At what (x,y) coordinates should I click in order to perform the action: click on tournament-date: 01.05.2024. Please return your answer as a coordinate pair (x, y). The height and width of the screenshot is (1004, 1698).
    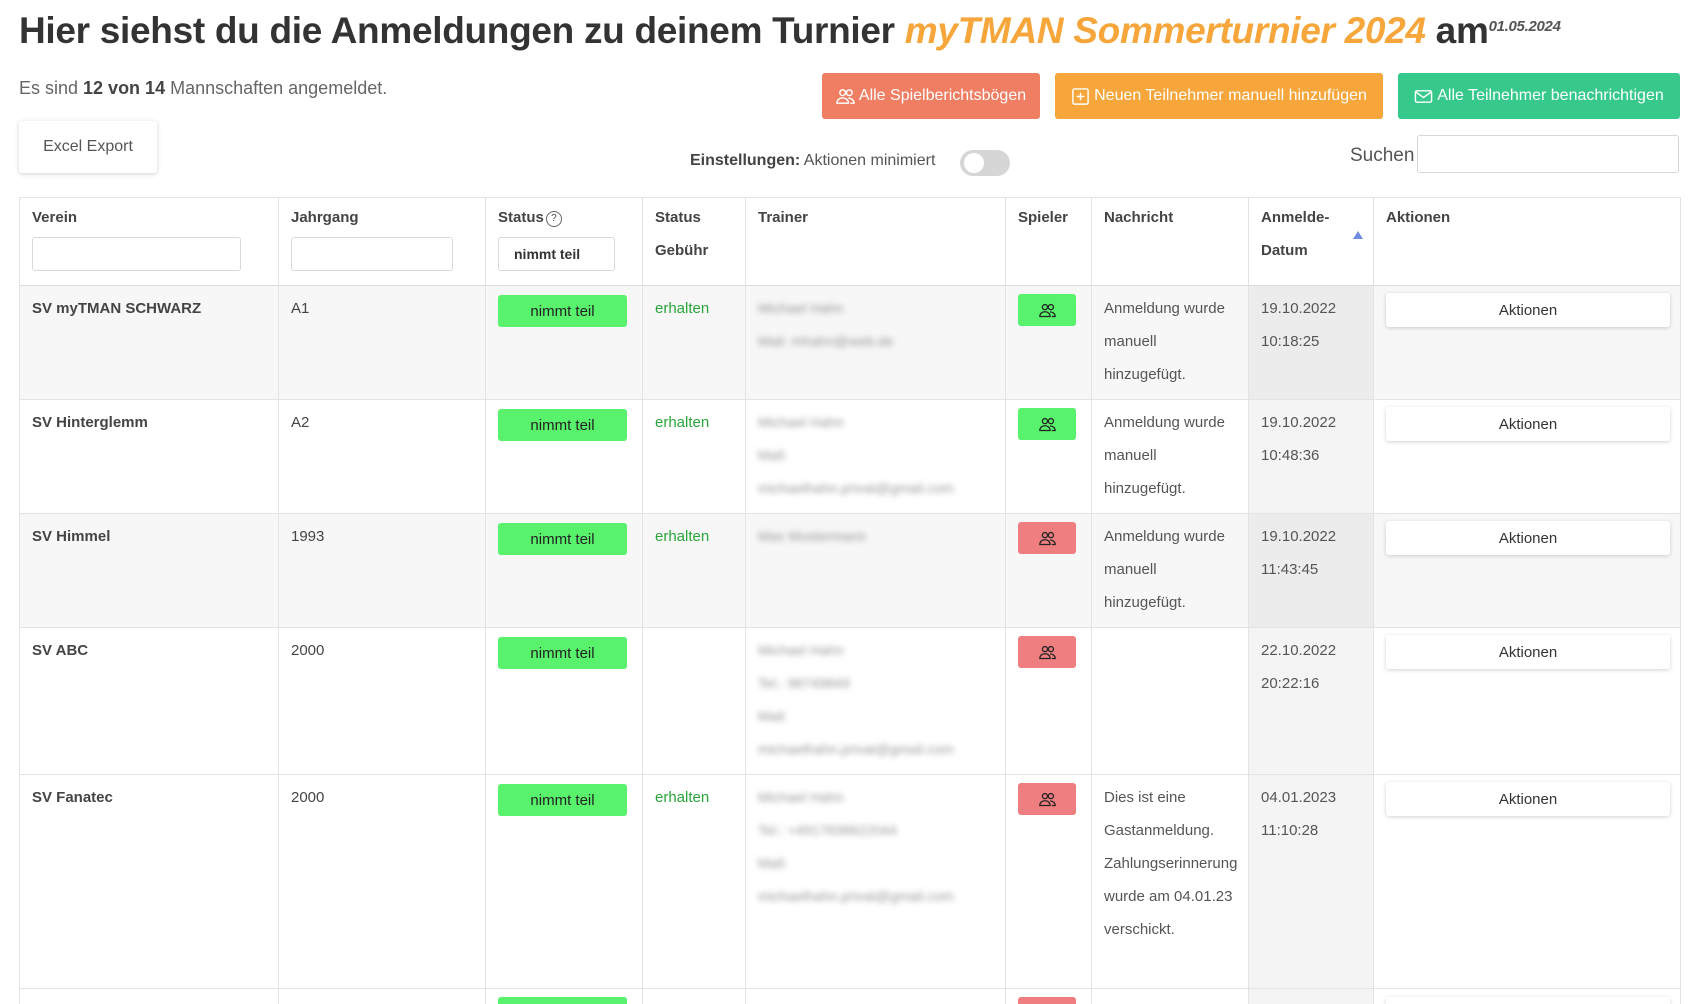
    Looking at the image, I should click on (1524, 26).